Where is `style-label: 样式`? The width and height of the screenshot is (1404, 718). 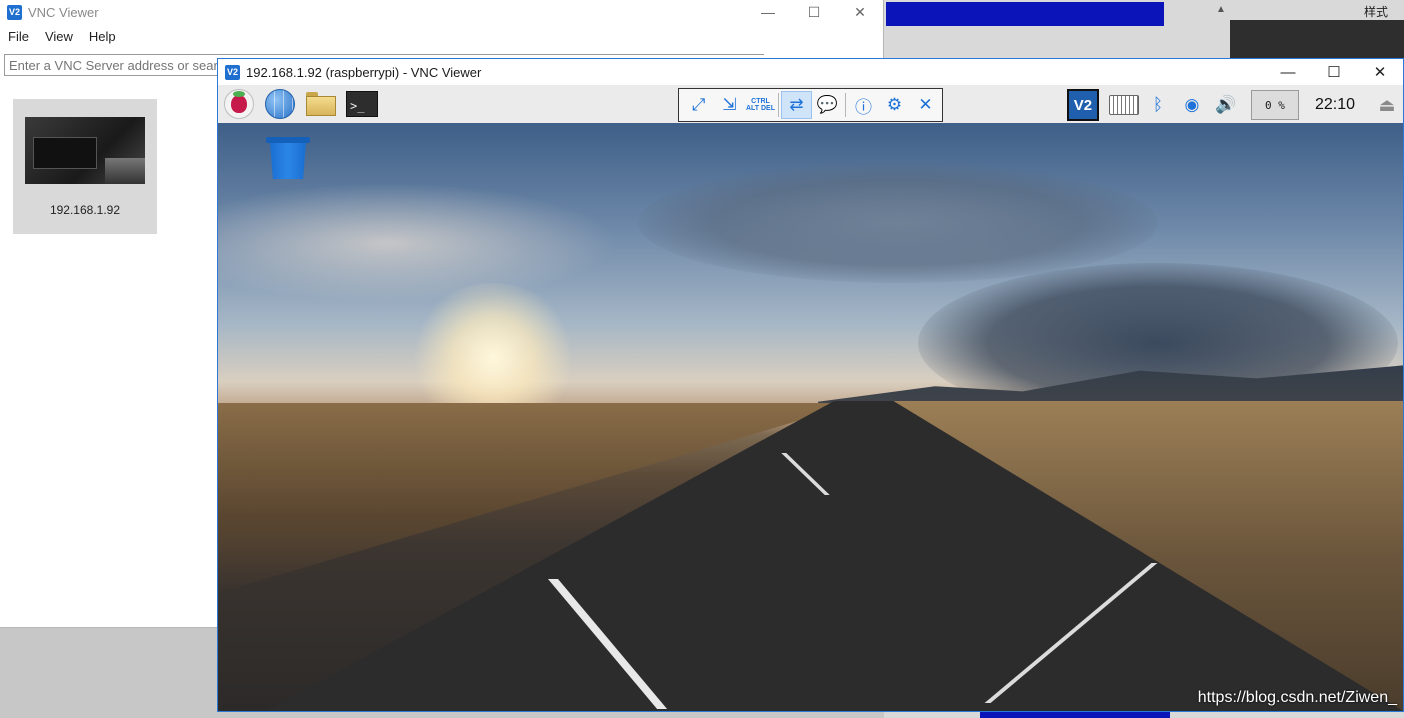 style-label: 样式 is located at coordinates (1376, 11).